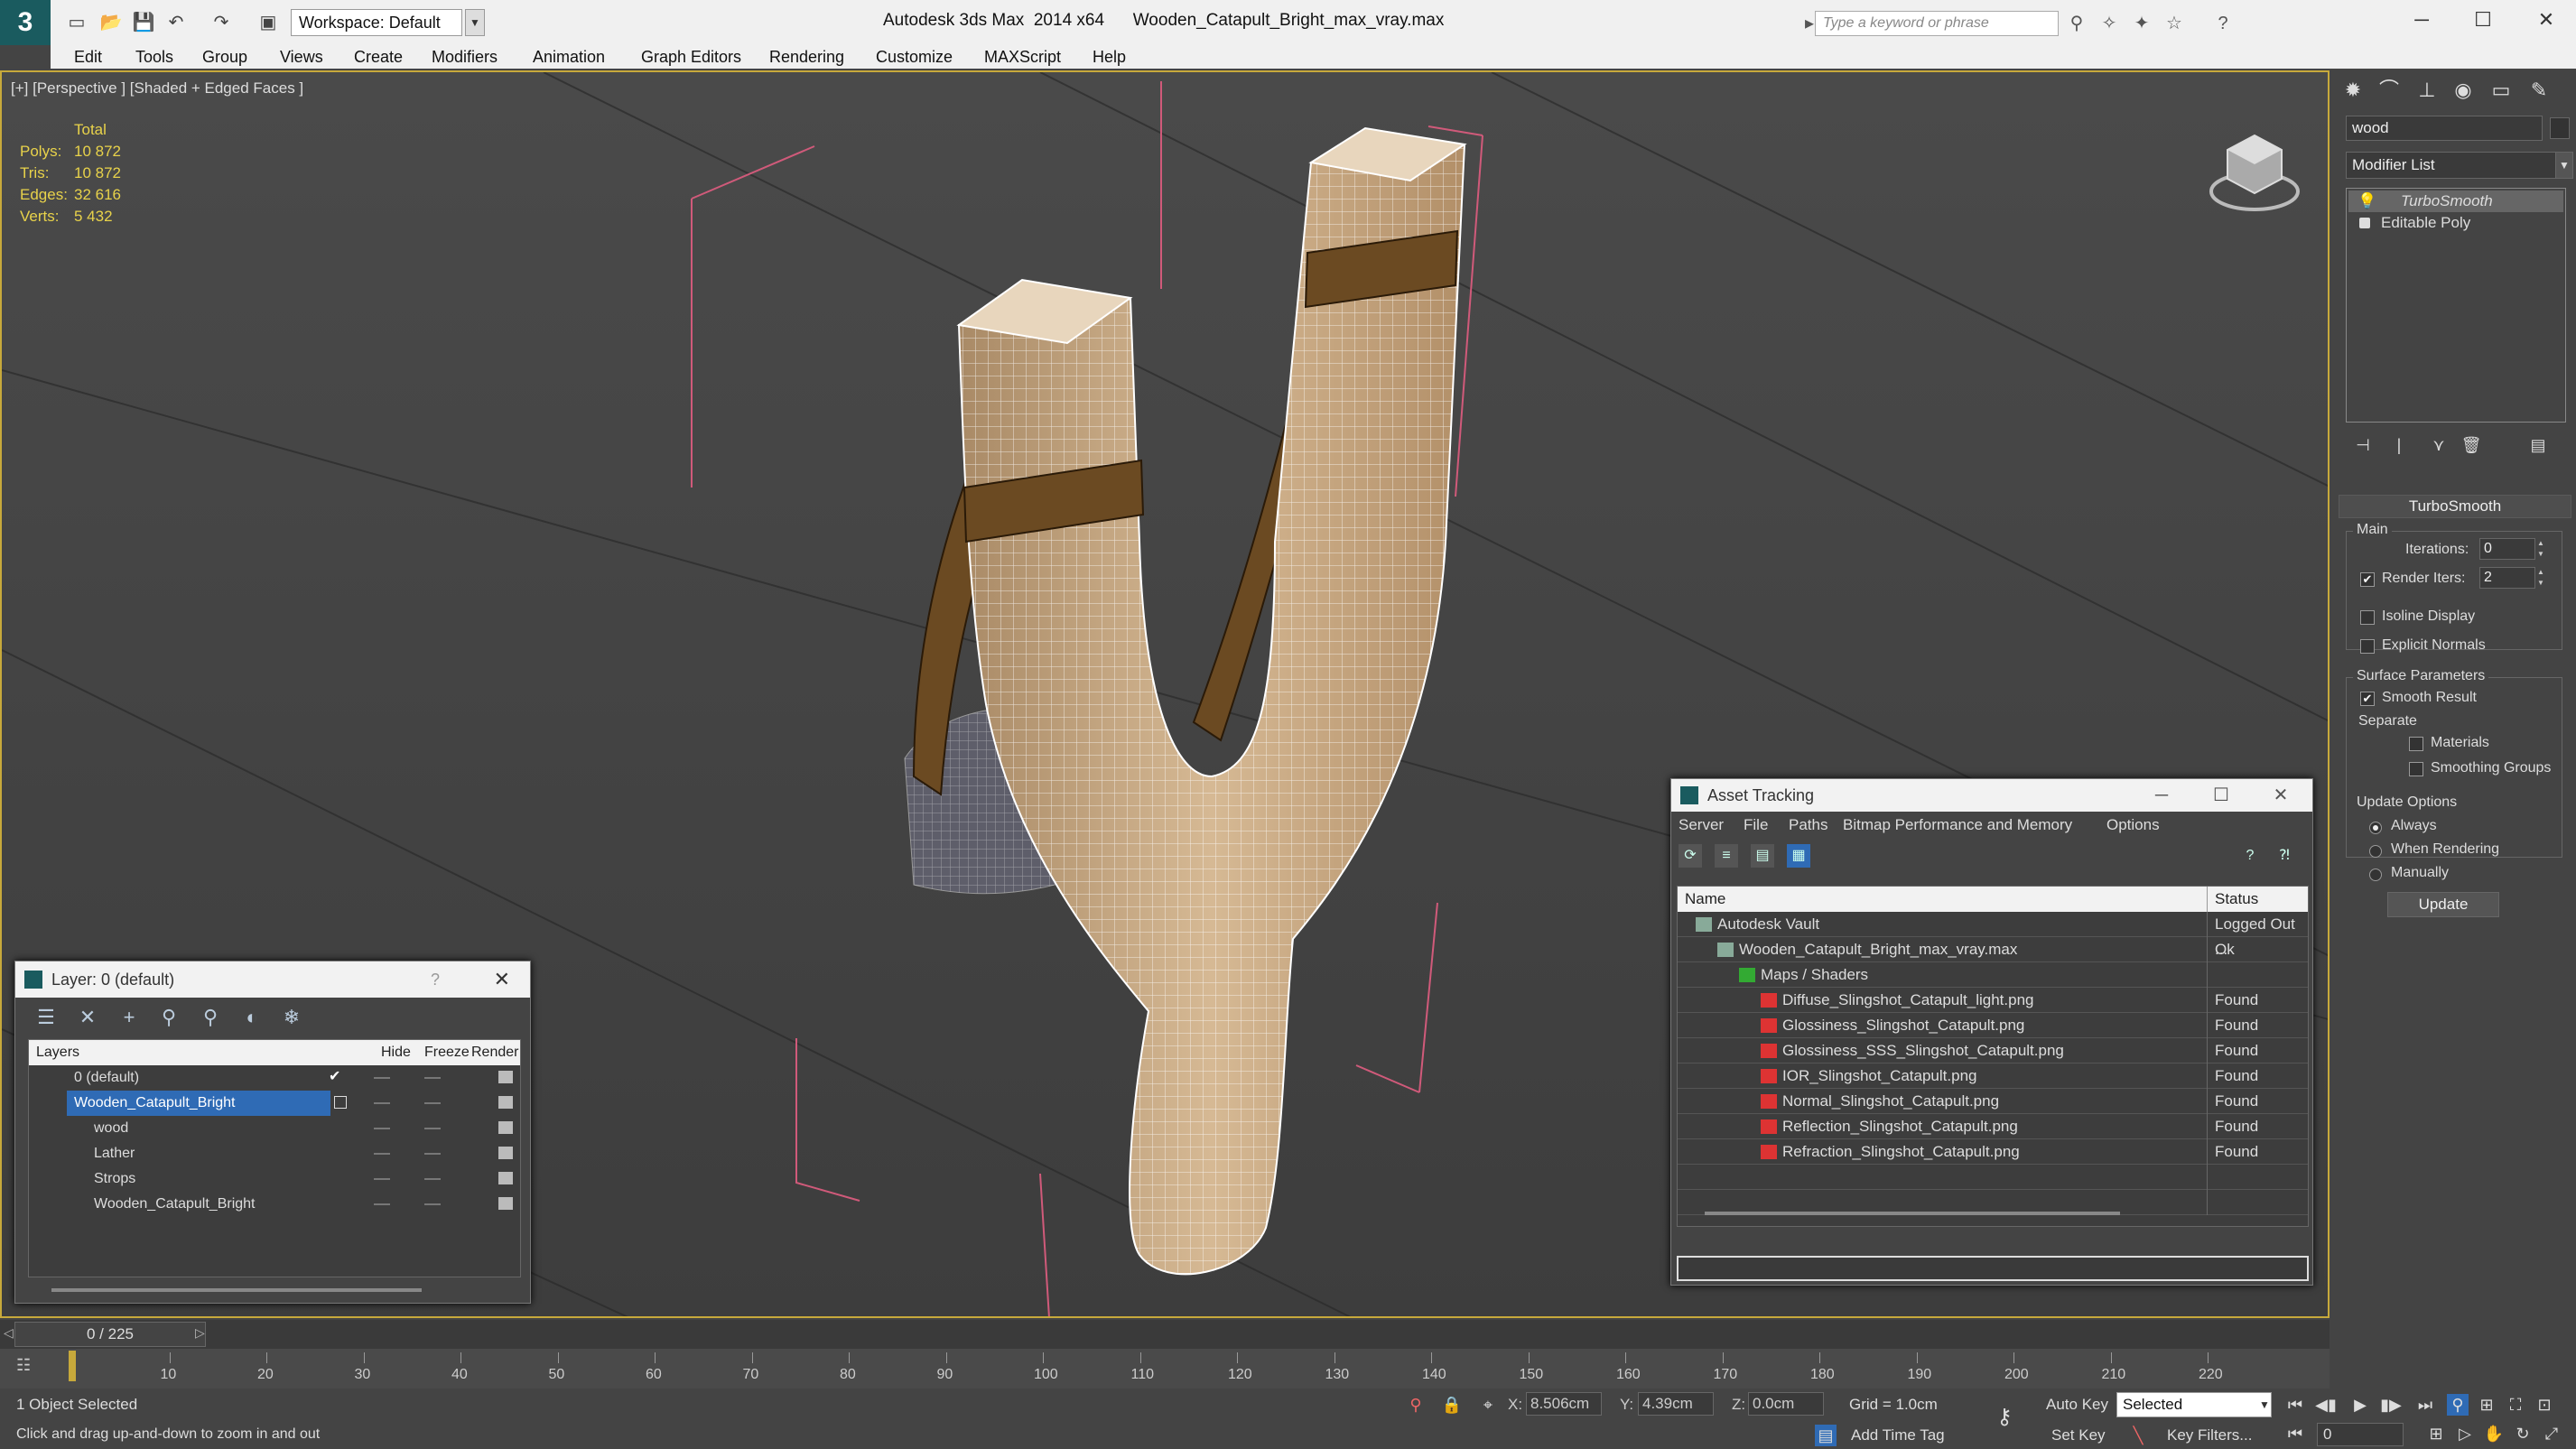 This screenshot has width=2576, height=1449. I want to click on asset-tracking-title: Asset Tracking ─ ☐ ✕, so click(1991, 795).